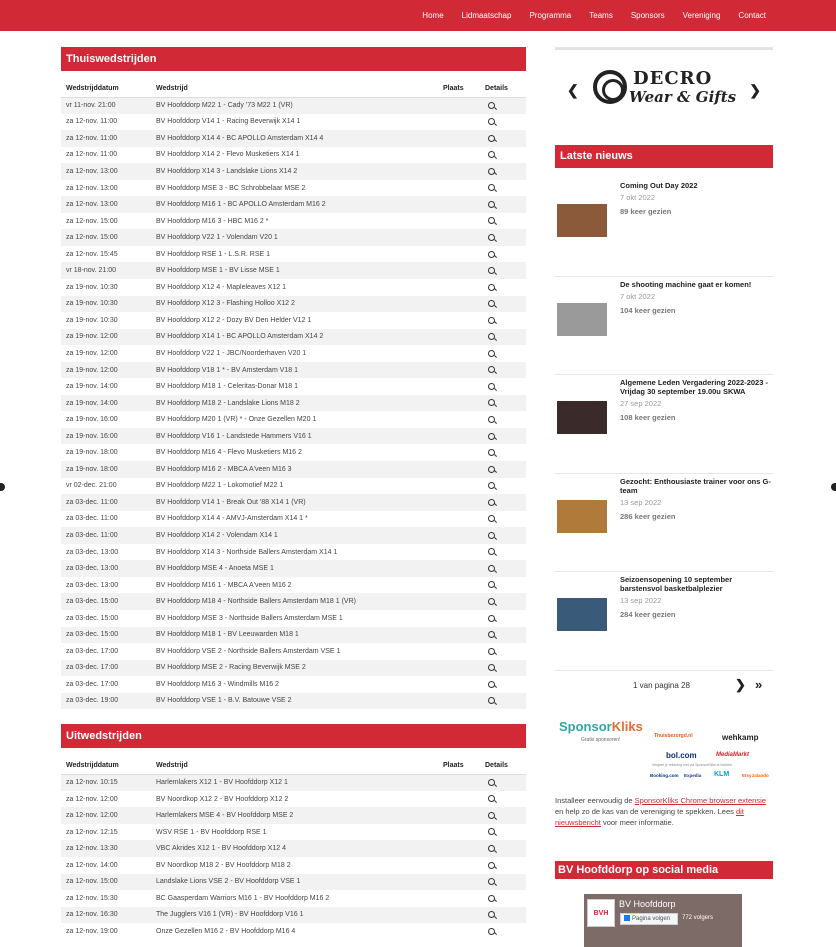 The width and height of the screenshot is (836, 947). Describe the element at coordinates (700, 800) in the screenshot. I see `chrome-extension-link: SponsorKliks Chrome browser extensie` at that location.